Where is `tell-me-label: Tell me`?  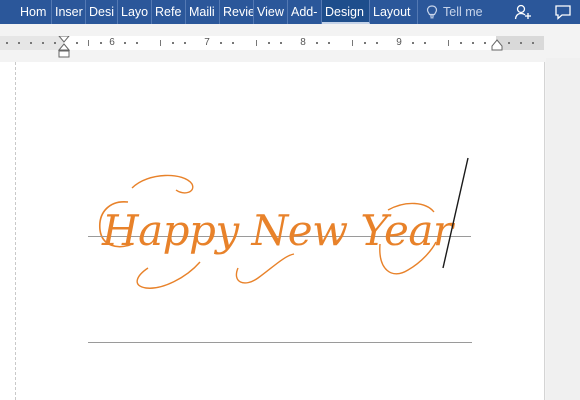
tell-me-label: Tell me is located at coordinates (463, 12).